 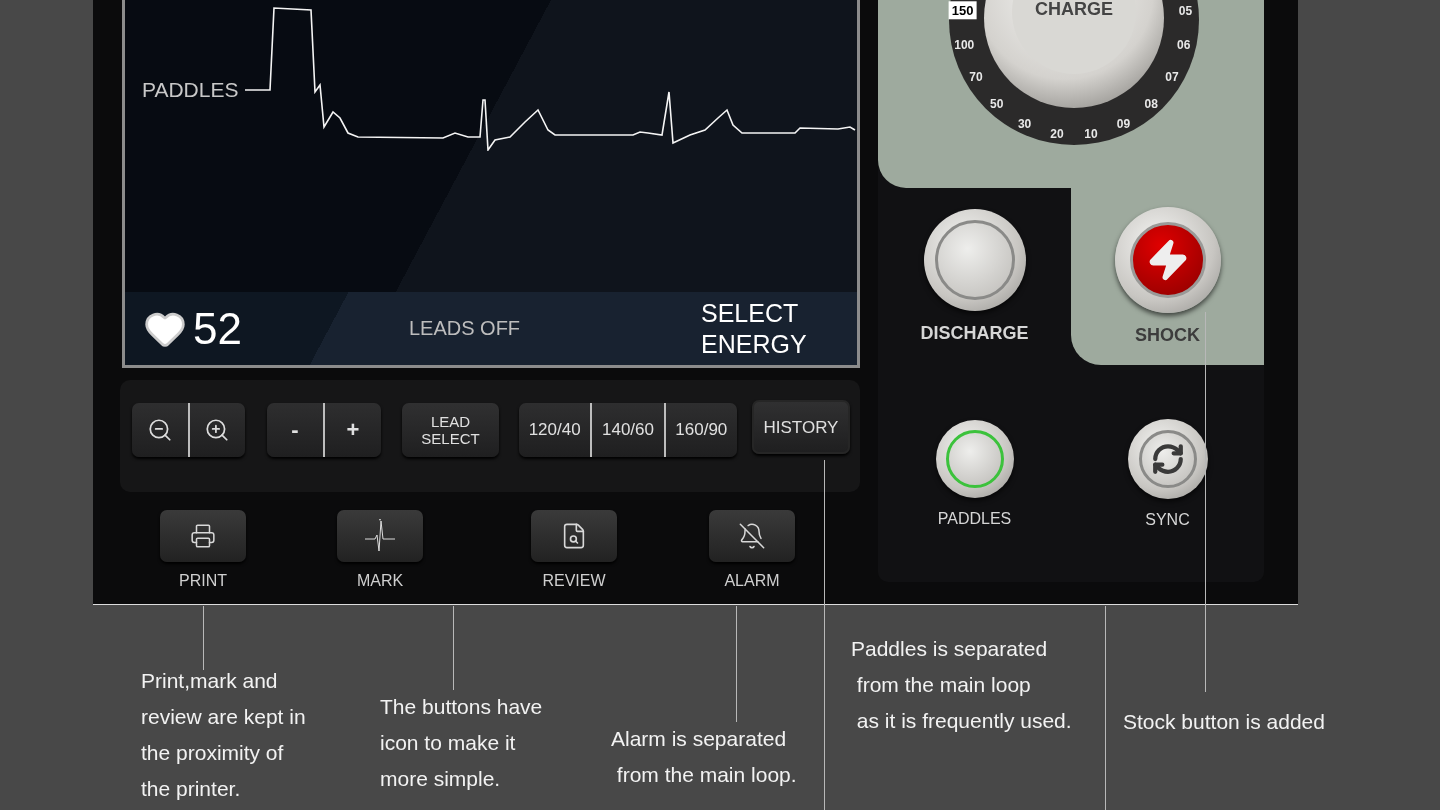 I want to click on review-button, so click(x=574, y=536).